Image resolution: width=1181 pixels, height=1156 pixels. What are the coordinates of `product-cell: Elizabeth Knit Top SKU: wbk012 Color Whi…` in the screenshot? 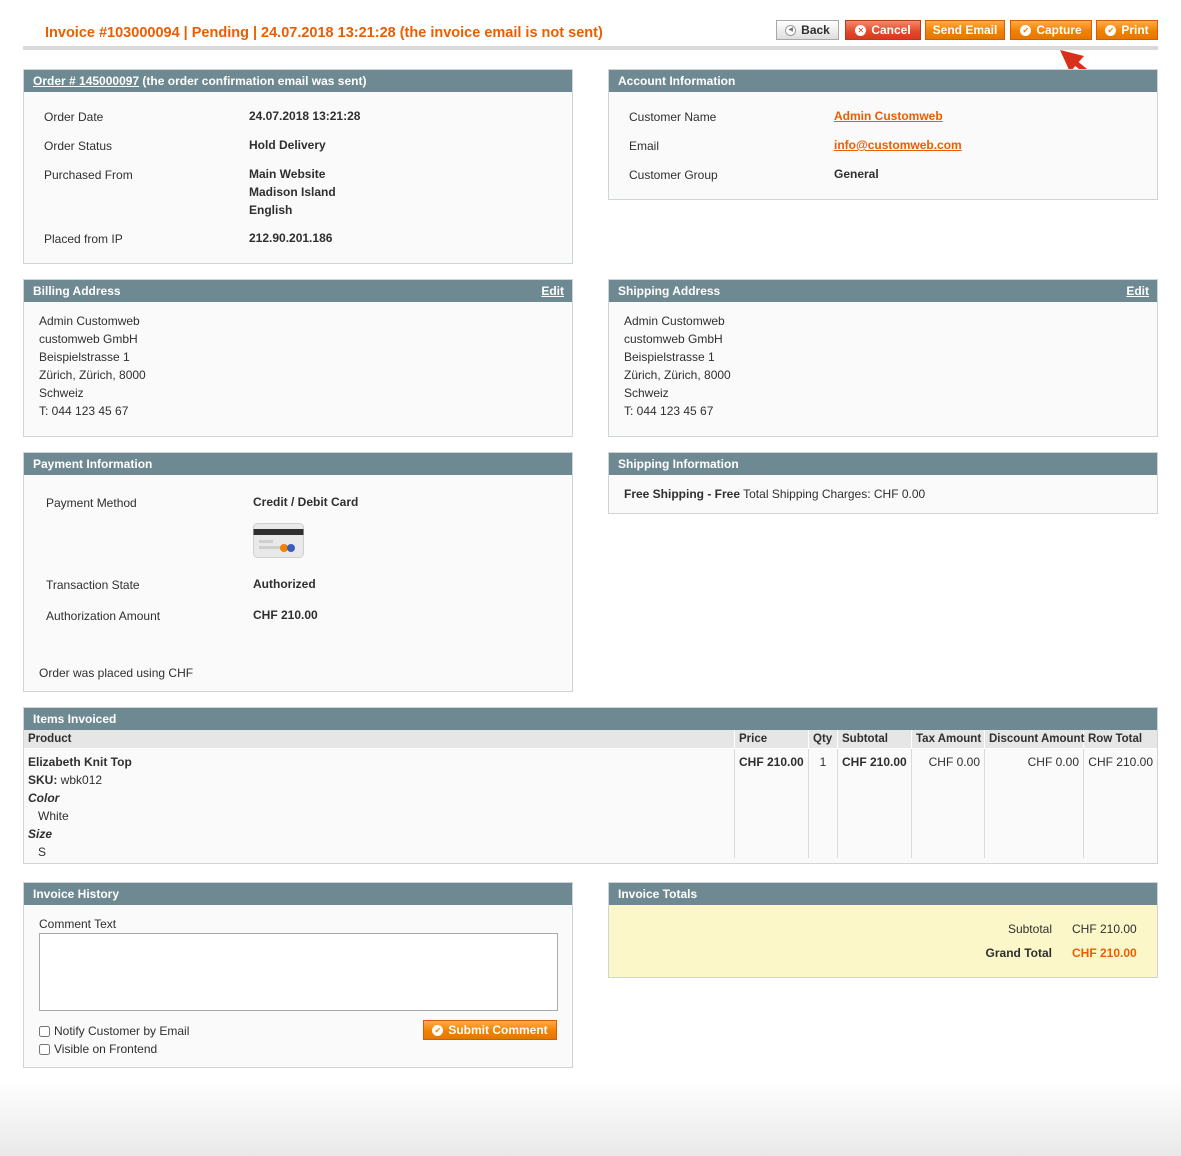 It's located at (379, 804).